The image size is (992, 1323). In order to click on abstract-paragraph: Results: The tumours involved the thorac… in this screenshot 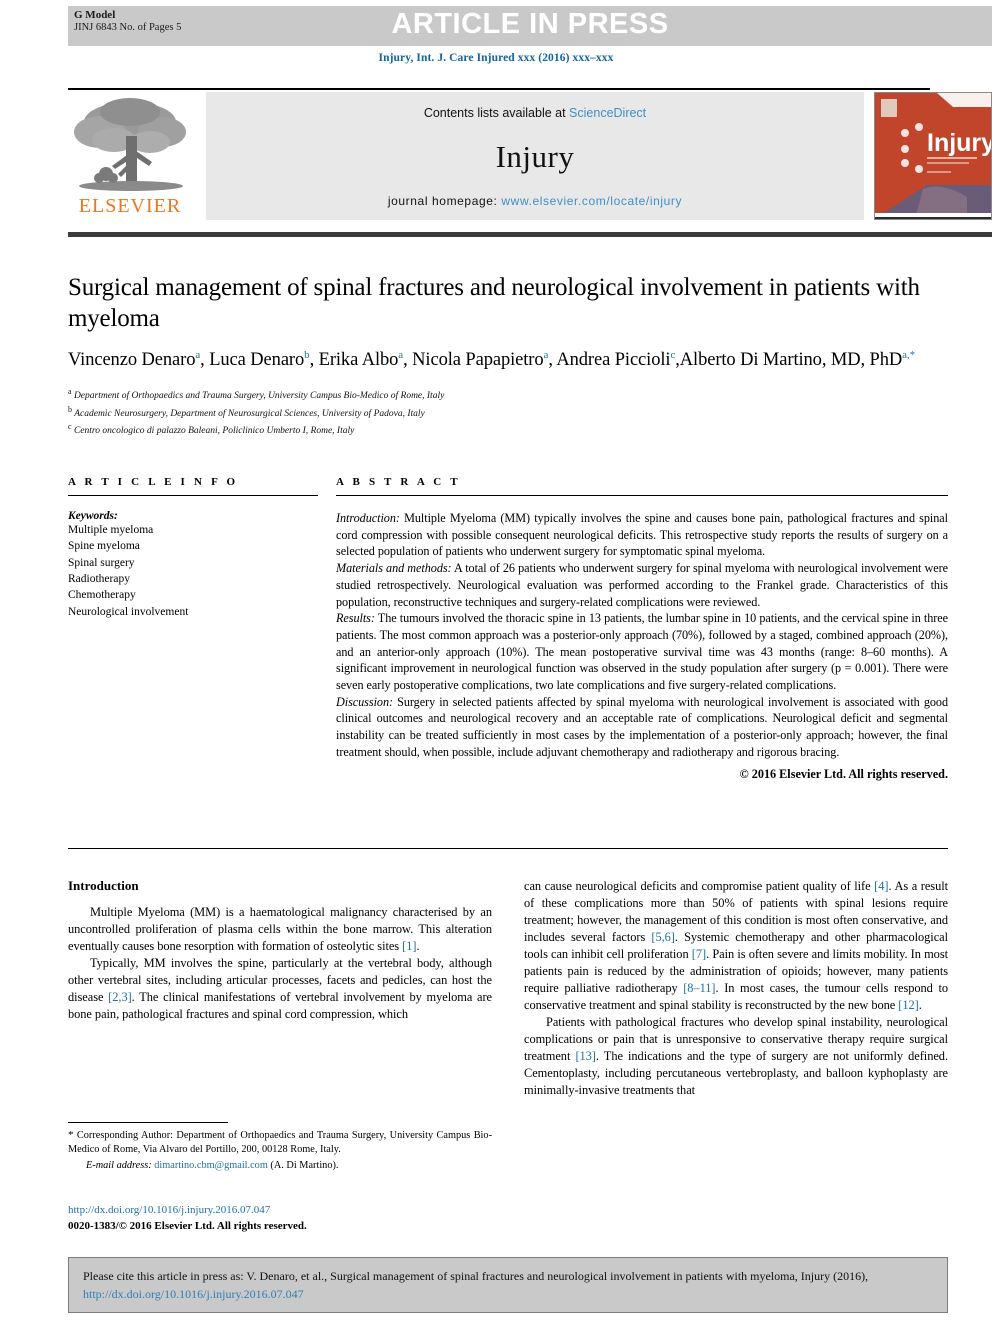, I will do `click(642, 652)`.